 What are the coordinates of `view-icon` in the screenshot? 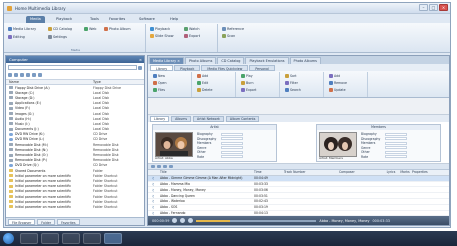 It's located at (34, 75).